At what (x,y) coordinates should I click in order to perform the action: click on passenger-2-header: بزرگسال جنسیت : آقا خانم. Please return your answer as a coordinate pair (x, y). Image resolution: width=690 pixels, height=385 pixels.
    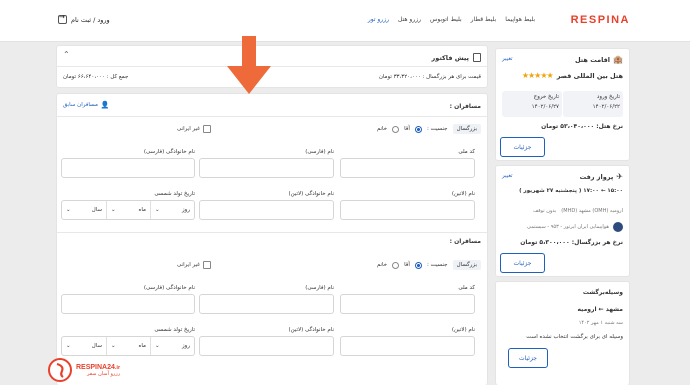
    Looking at the image, I should click on (429, 265).